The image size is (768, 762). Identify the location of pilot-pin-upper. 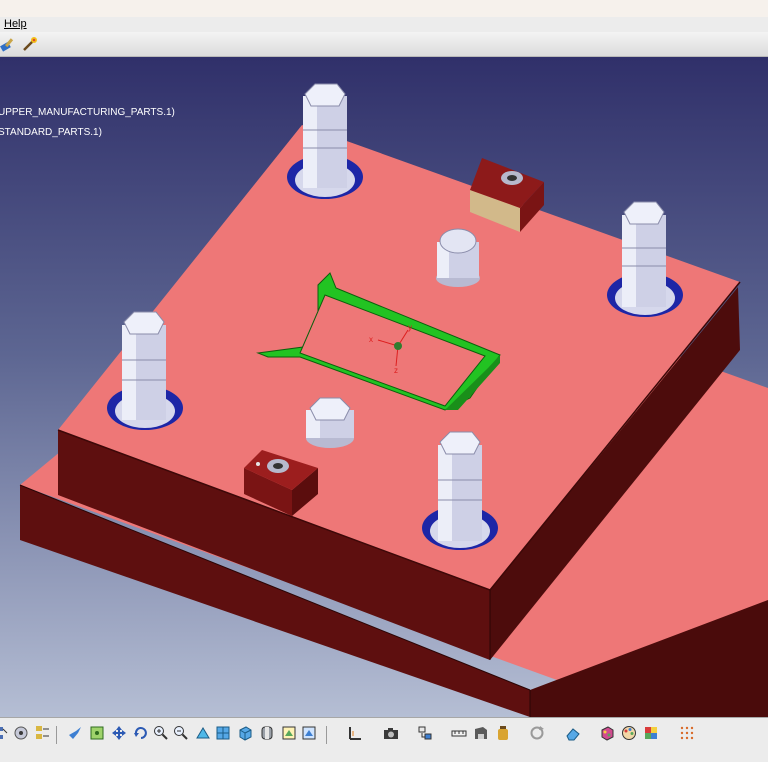
(458, 257).